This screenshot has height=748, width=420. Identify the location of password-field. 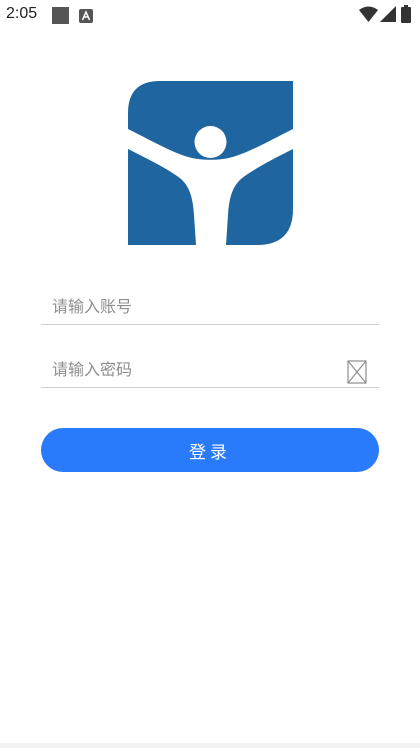
(210, 367).